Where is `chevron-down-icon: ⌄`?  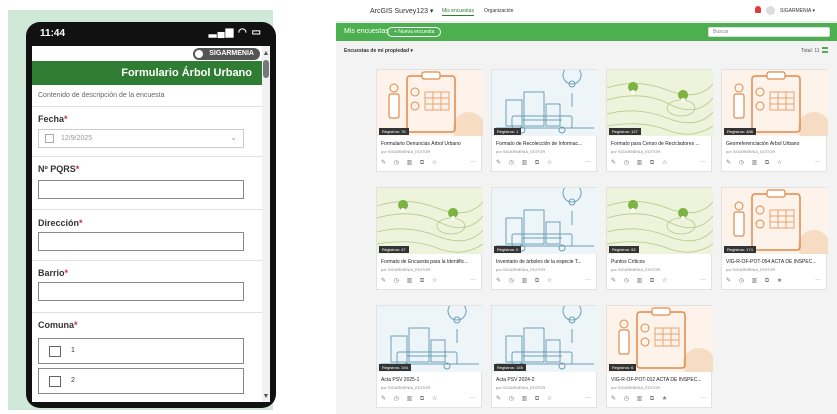
chevron-down-icon: ⌄ is located at coordinates (233, 137).